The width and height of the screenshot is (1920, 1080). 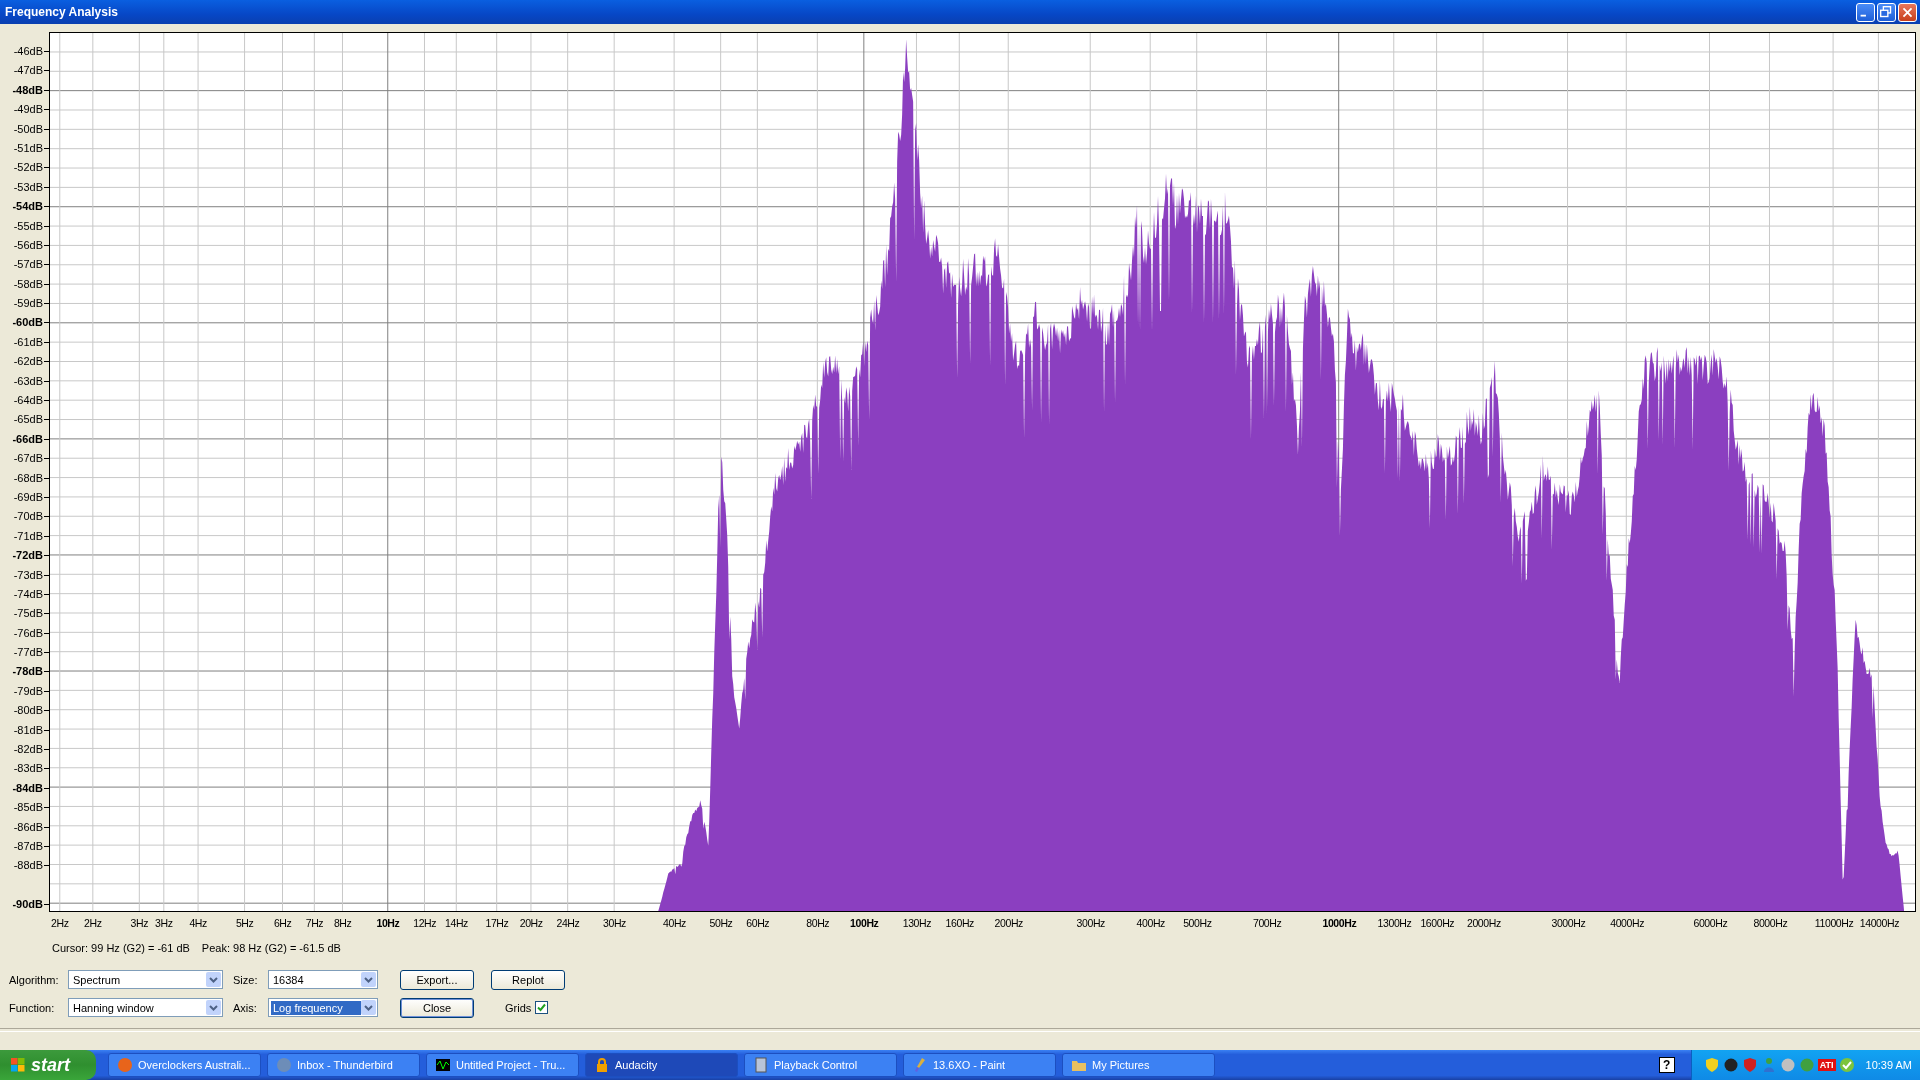 What do you see at coordinates (18, 1065) in the screenshot?
I see `windows-flag-icon` at bounding box center [18, 1065].